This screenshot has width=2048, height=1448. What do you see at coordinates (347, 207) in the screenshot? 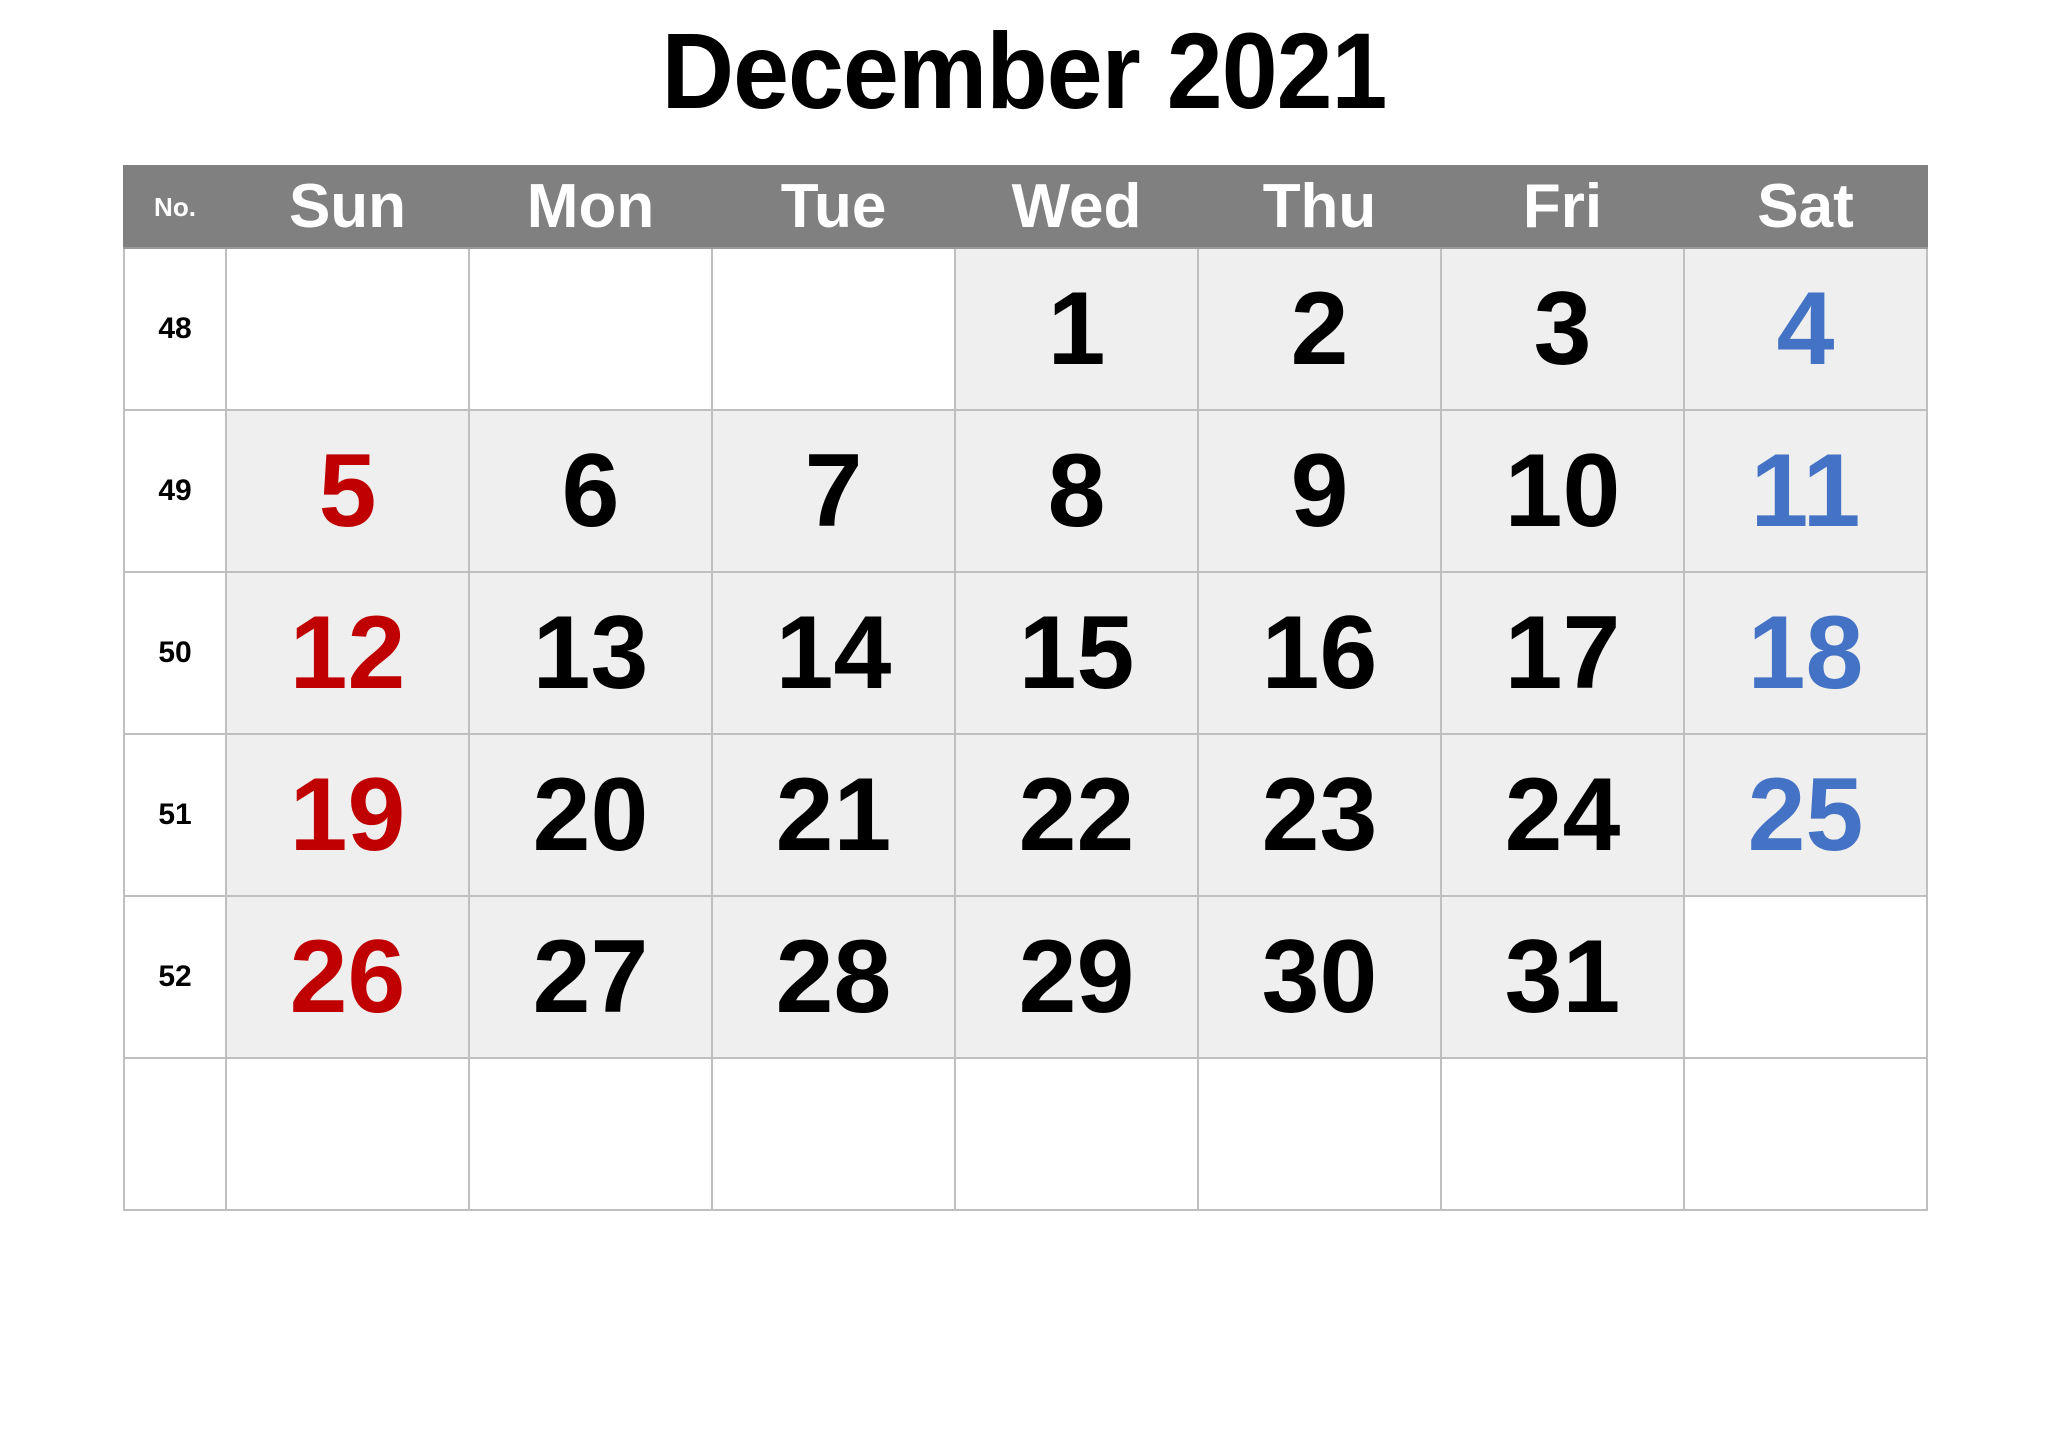
I see `day-header-sun: Sun` at bounding box center [347, 207].